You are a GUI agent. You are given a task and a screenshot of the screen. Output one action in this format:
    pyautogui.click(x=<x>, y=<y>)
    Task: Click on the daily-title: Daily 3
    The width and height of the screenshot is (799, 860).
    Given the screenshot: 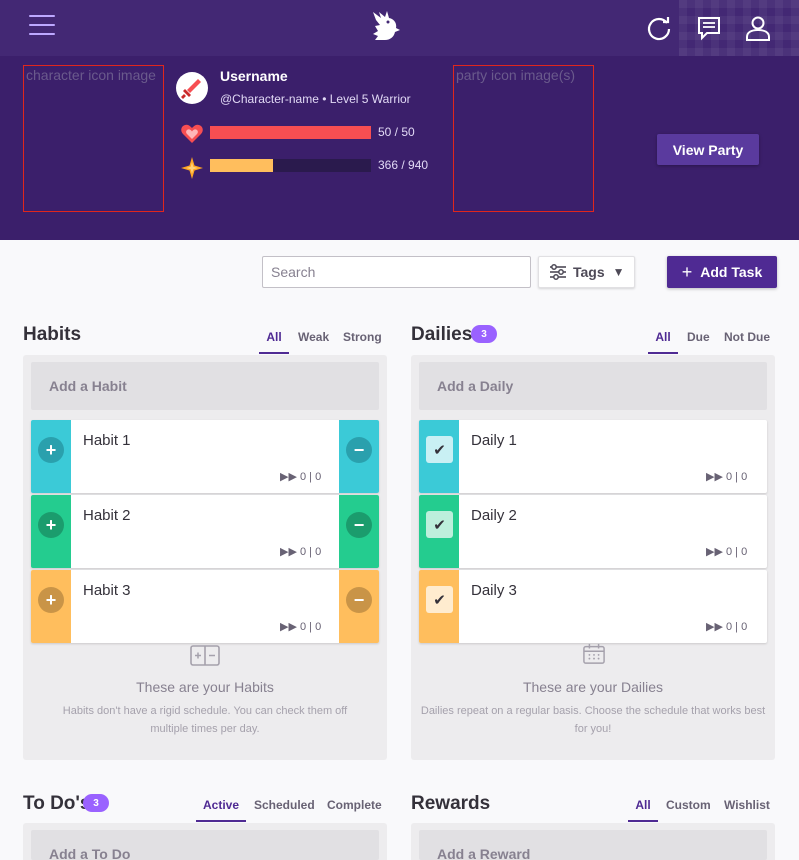 What is the action you would take?
    pyautogui.click(x=494, y=590)
    